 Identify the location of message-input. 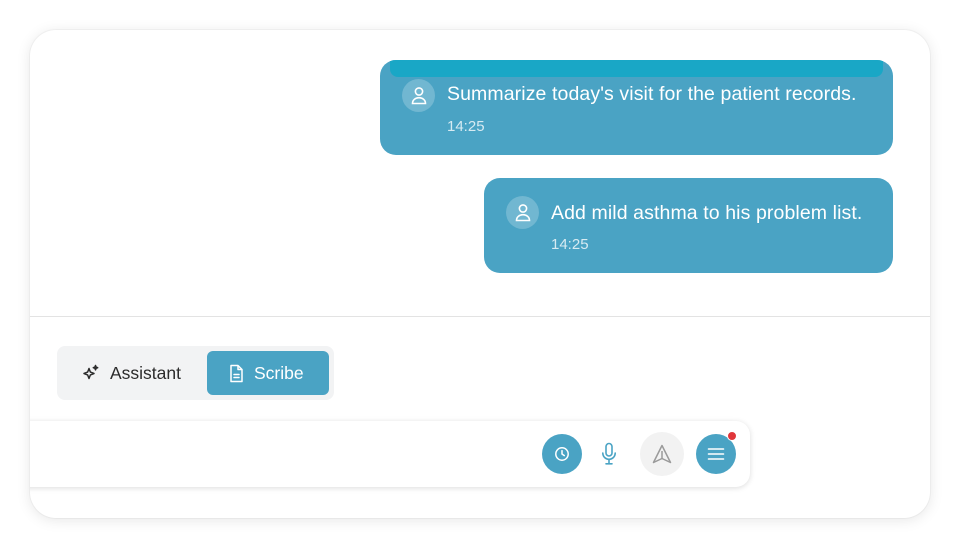
(280, 453).